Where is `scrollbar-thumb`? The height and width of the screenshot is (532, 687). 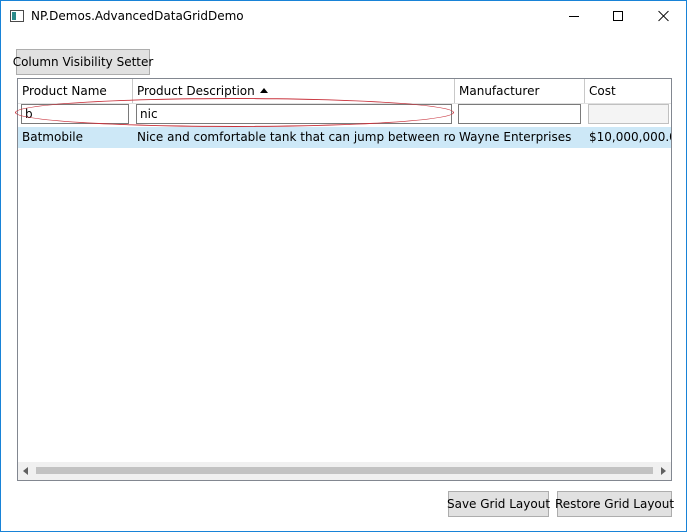
scrollbar-thumb is located at coordinates (344, 470).